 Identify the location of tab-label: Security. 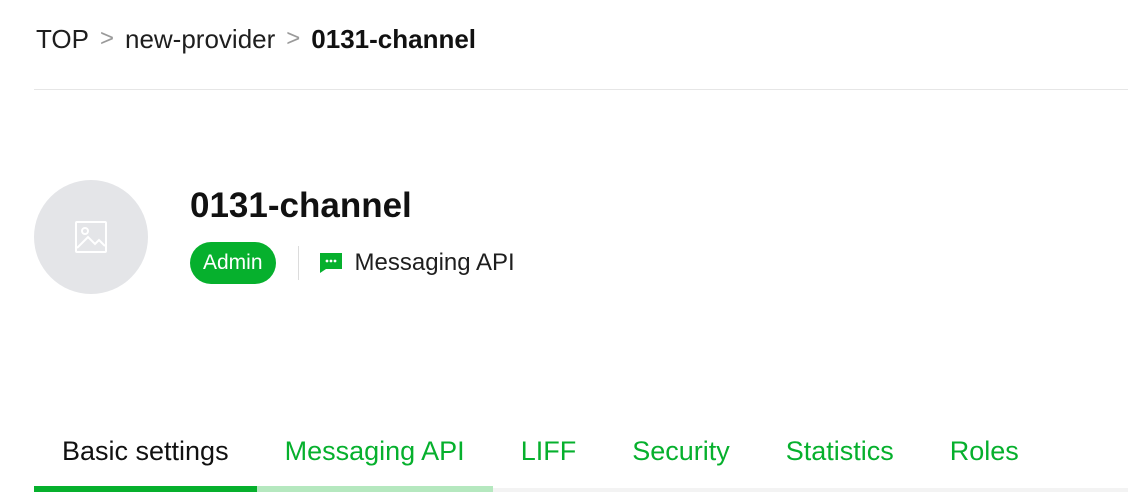
(681, 451).